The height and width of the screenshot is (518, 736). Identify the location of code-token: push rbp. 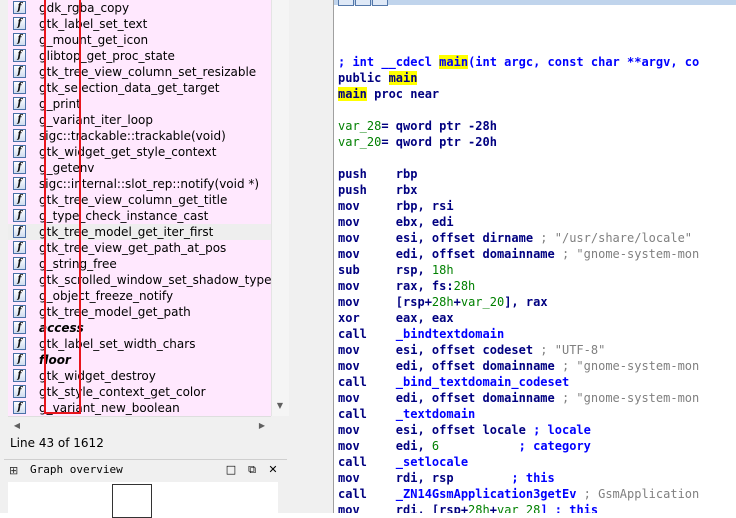
(378, 174).